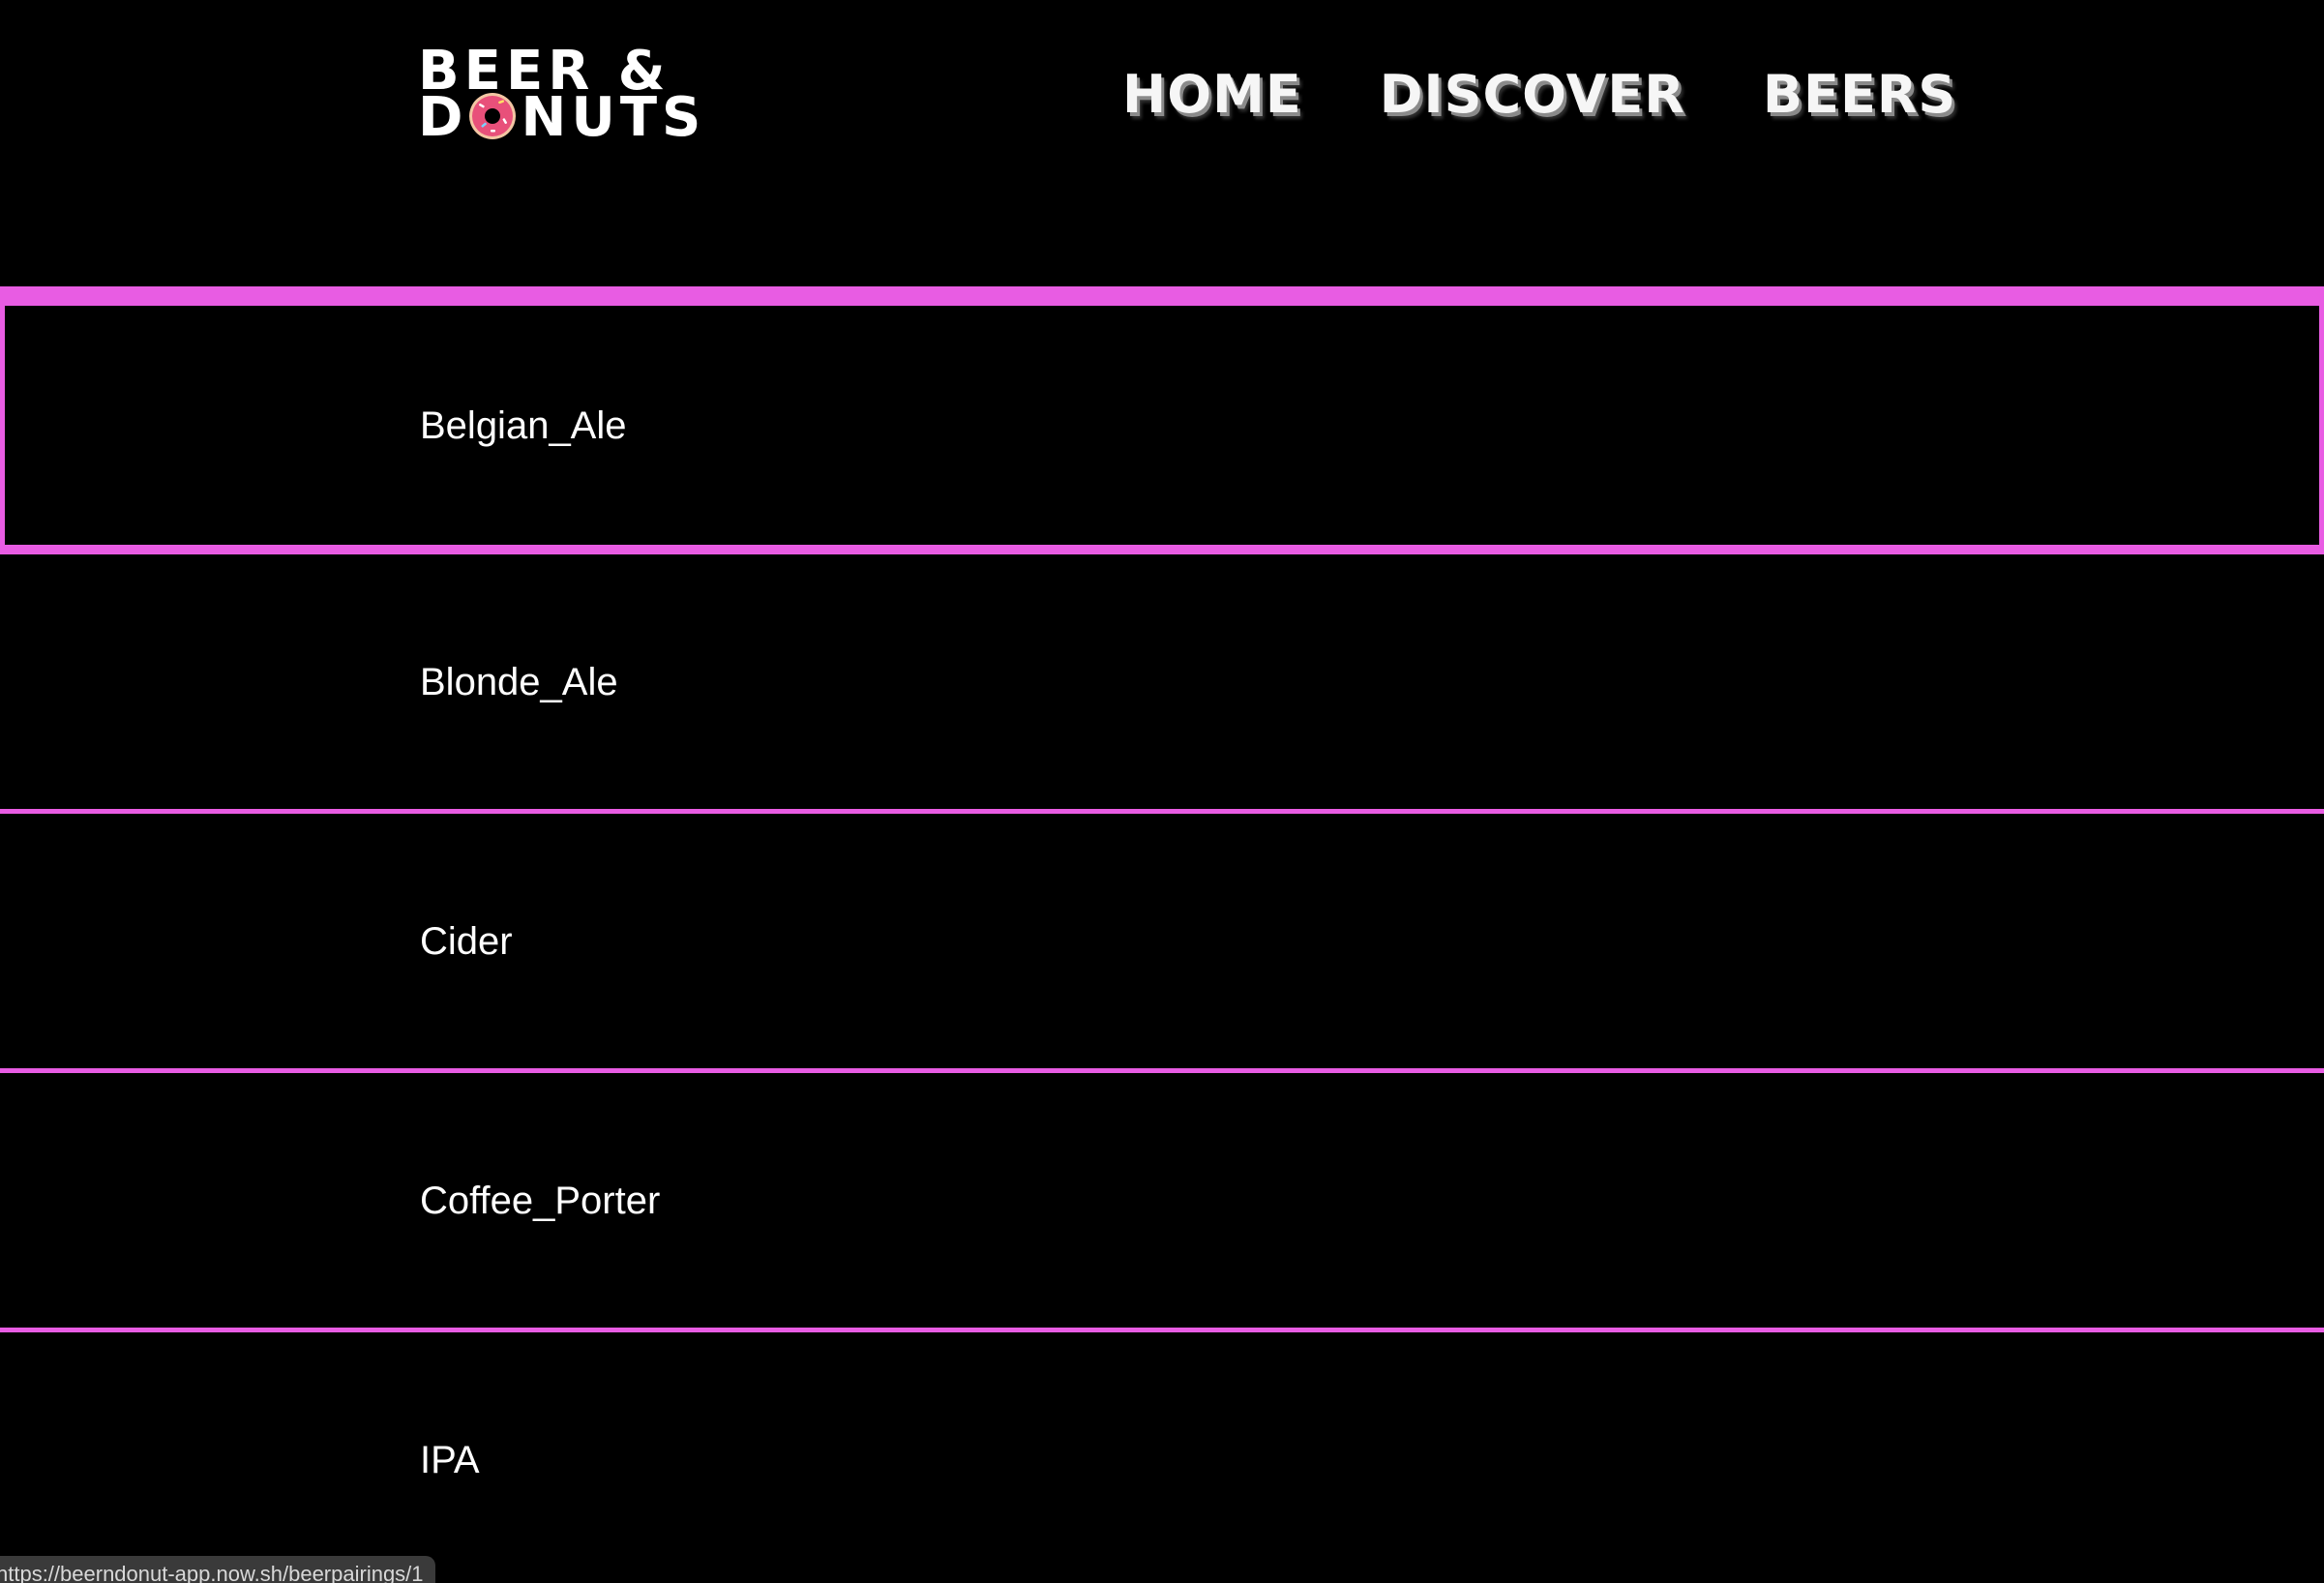 This screenshot has height=1583, width=2324. I want to click on donut-icon, so click(493, 116).